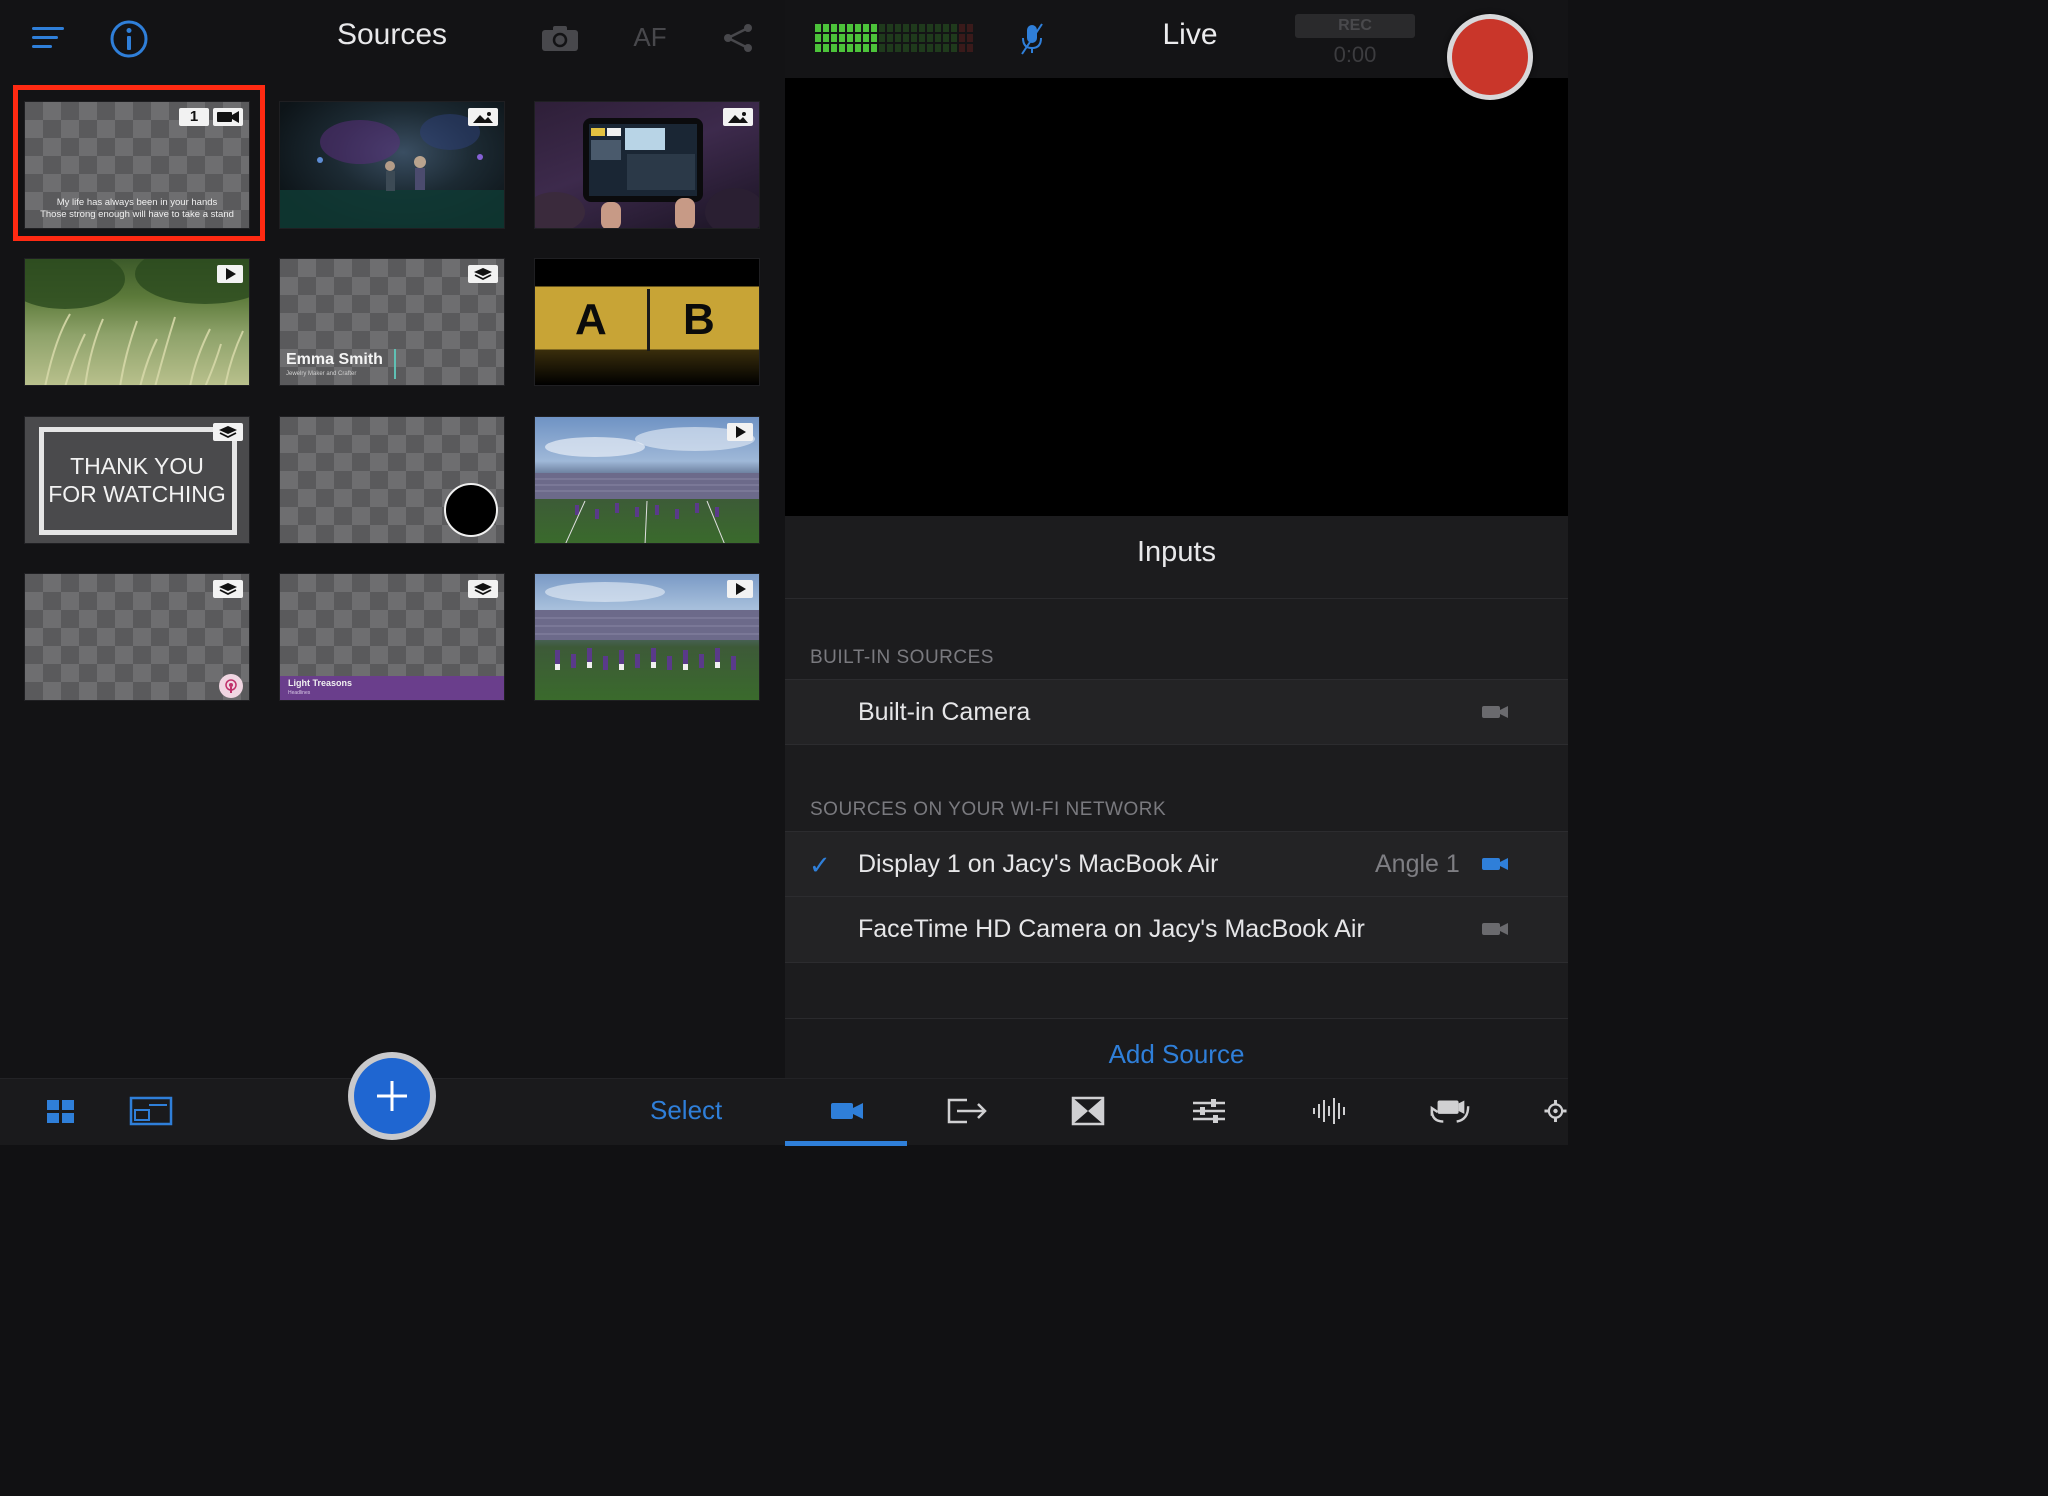  I want to click on source-tile-lower-third-light: Light Treasons Headlines, so click(392, 637).